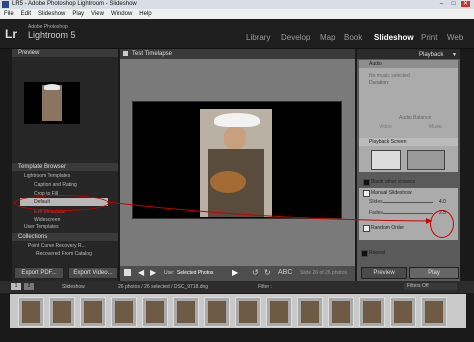  Describe the element at coordinates (16, 286) in the screenshot. I see `page-1: 1` at that location.